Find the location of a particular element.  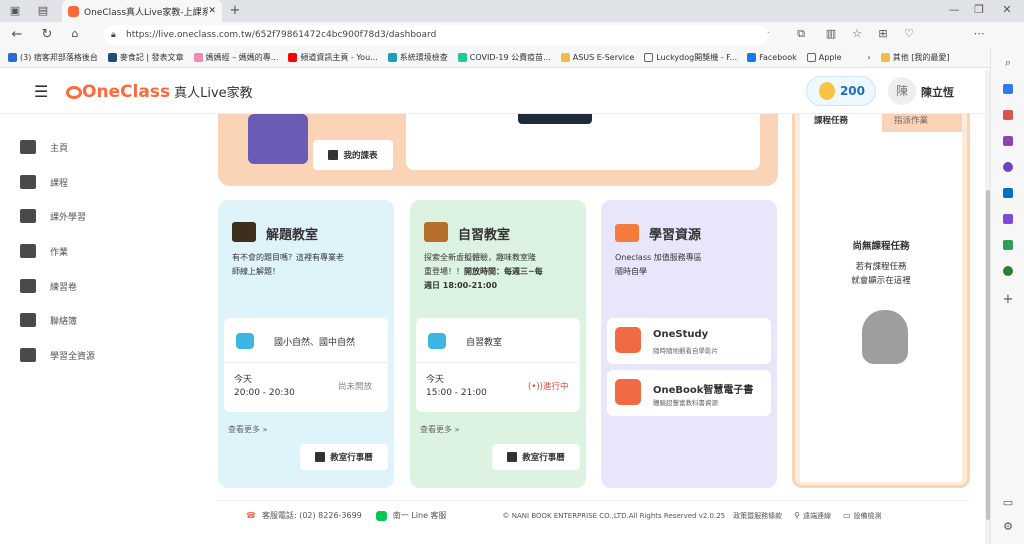

chat-bubble-icon is located at coordinates (245, 341).